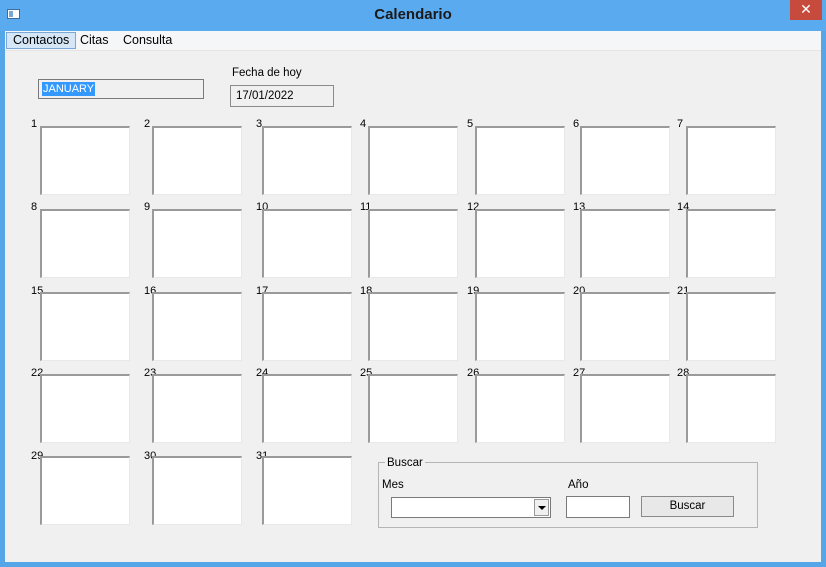 The width and height of the screenshot is (826, 567). Describe the element at coordinates (687, 506) in the screenshot. I see `search-button: Buscar` at that location.